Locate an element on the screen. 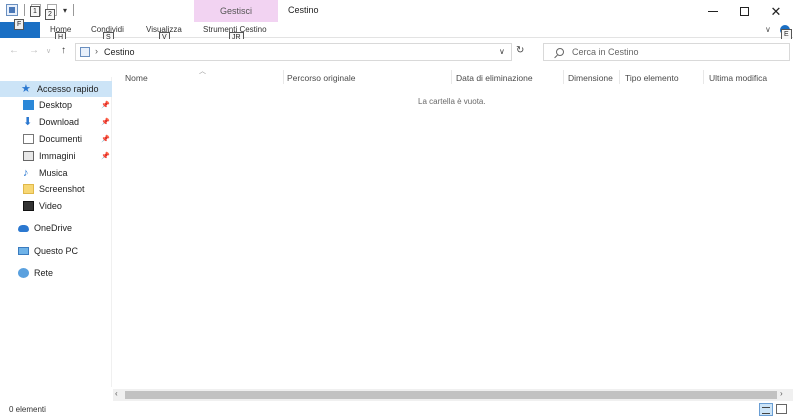 This screenshot has height=418, width=793. keytip-qat-2: 2 is located at coordinates (50, 14).